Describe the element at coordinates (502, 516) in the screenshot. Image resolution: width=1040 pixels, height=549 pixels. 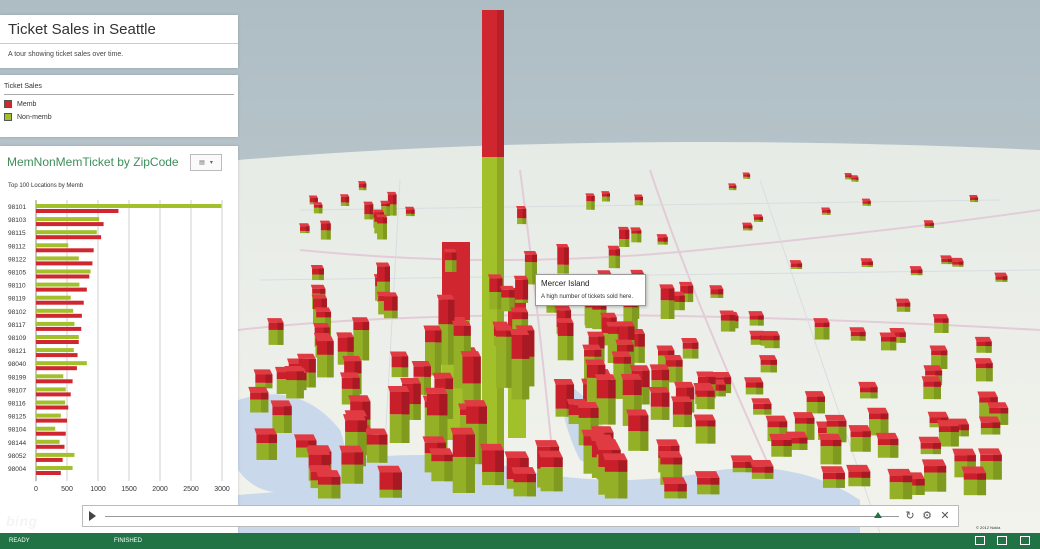
I see `timeline-track` at that location.